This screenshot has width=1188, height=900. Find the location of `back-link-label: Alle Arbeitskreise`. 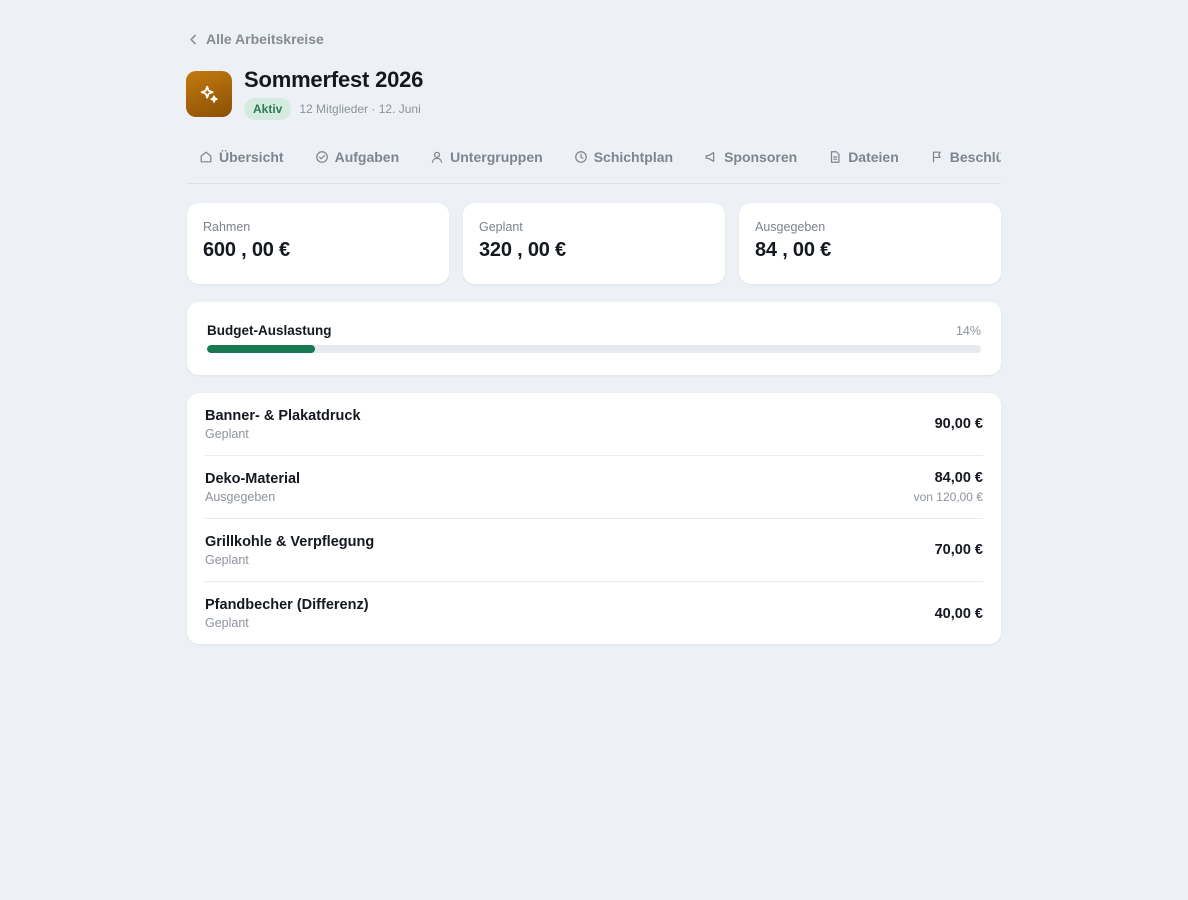

back-link-label: Alle Arbeitskreise is located at coordinates (265, 39).